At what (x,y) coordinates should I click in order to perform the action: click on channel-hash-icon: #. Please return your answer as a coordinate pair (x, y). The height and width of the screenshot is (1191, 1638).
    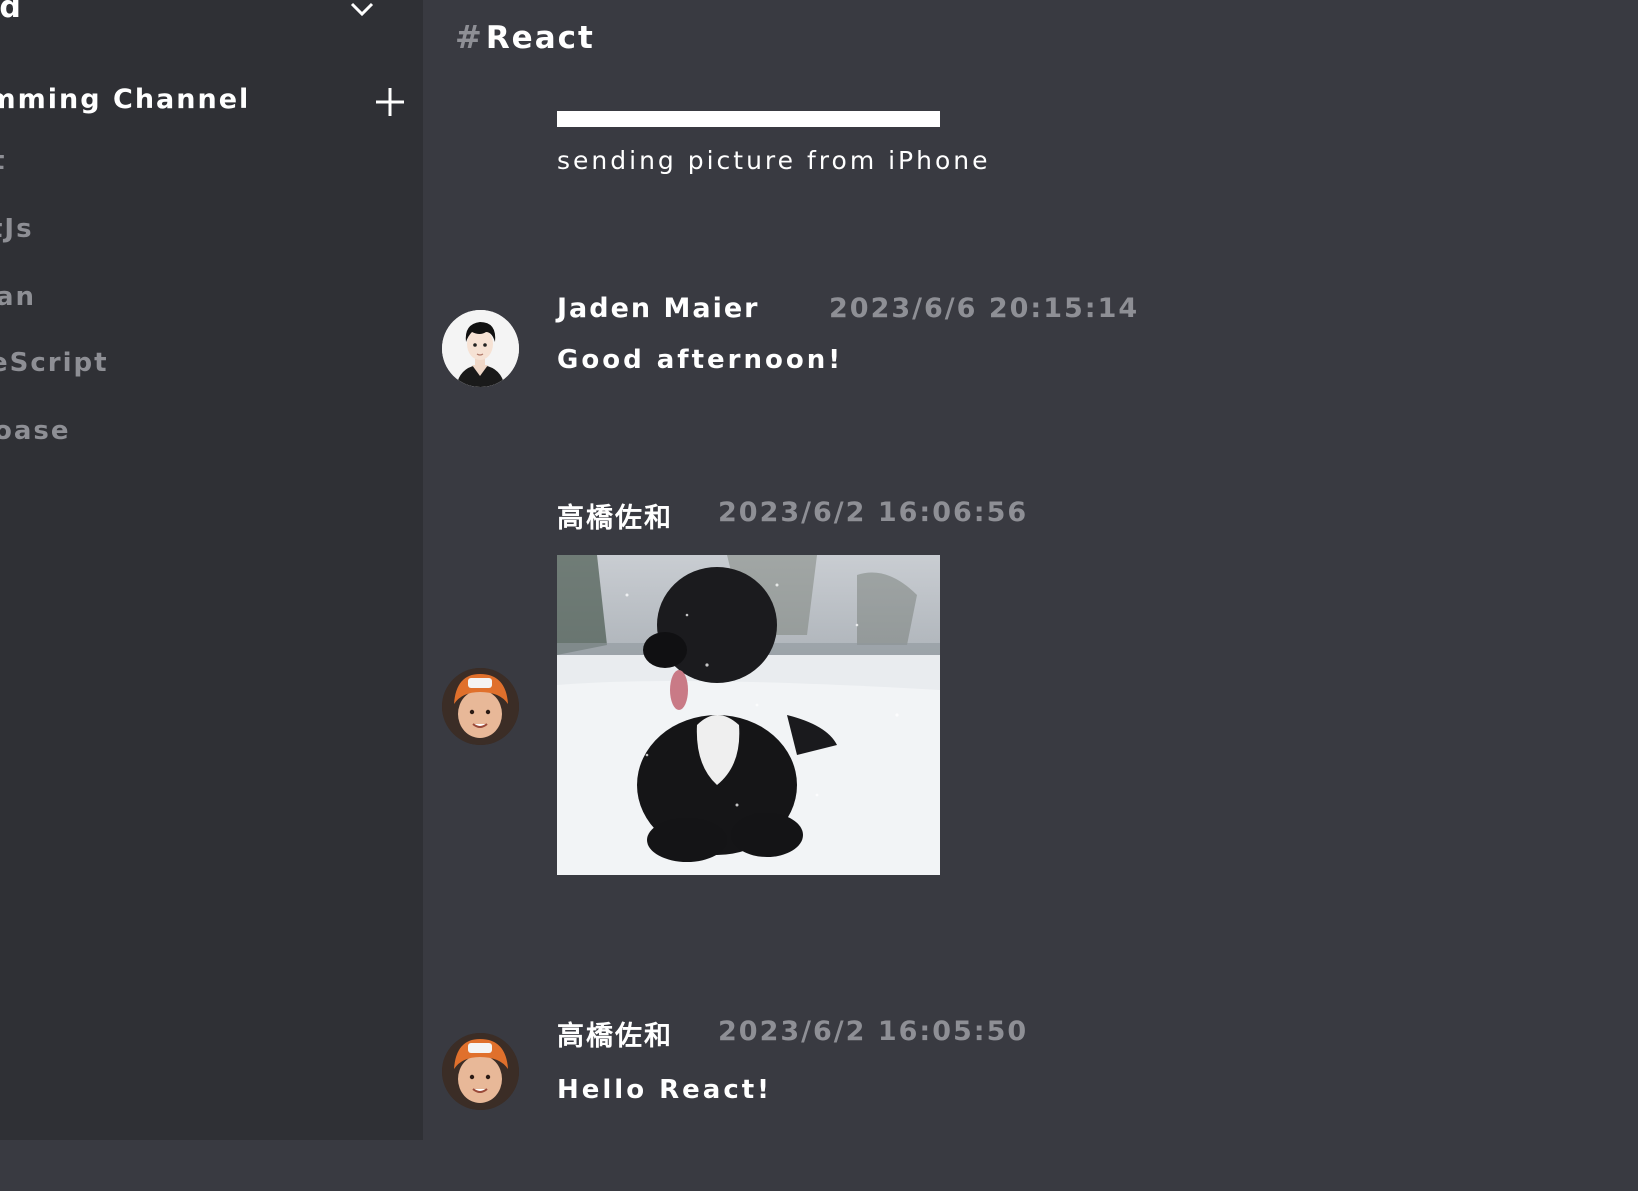
    Looking at the image, I should click on (468, 37).